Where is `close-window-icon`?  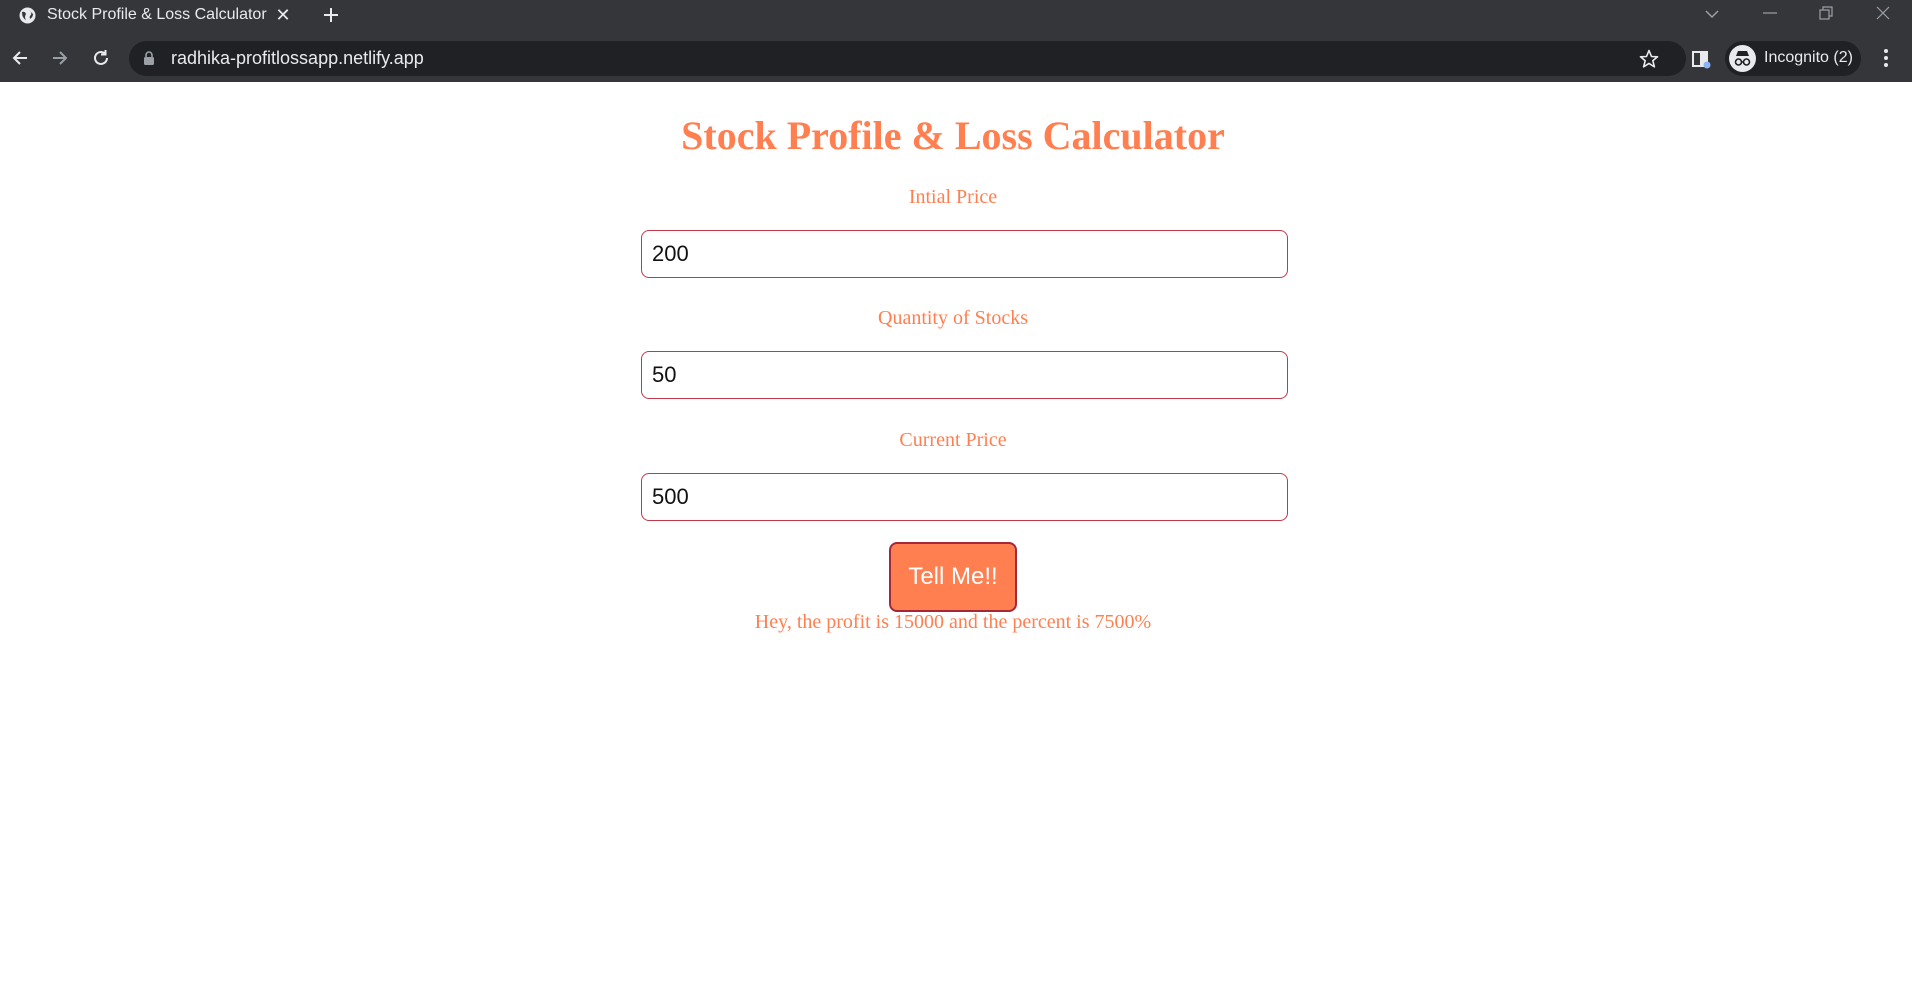
close-window-icon is located at coordinates (1883, 14).